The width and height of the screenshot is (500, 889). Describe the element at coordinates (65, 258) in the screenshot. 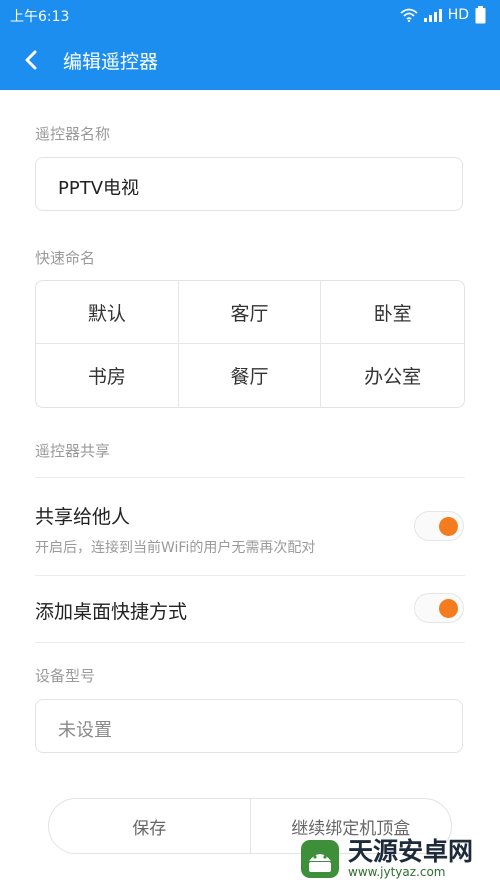

I see `quick-naming-label: 快速命名` at that location.